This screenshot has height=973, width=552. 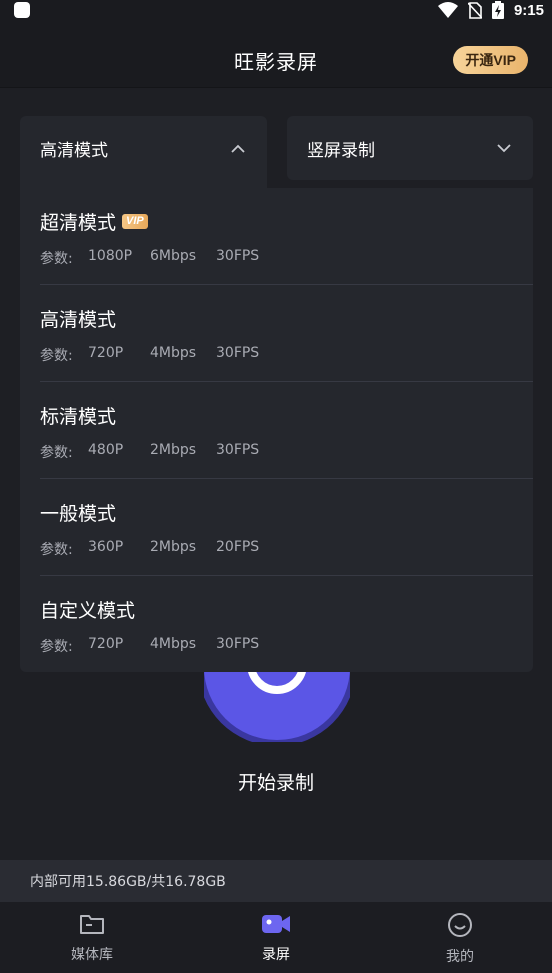 What do you see at coordinates (286, 236) in the screenshot?
I see `quality-option-ultra: 超清模式 VIP 参数: 1080P 6Mbps 30FPS` at bounding box center [286, 236].